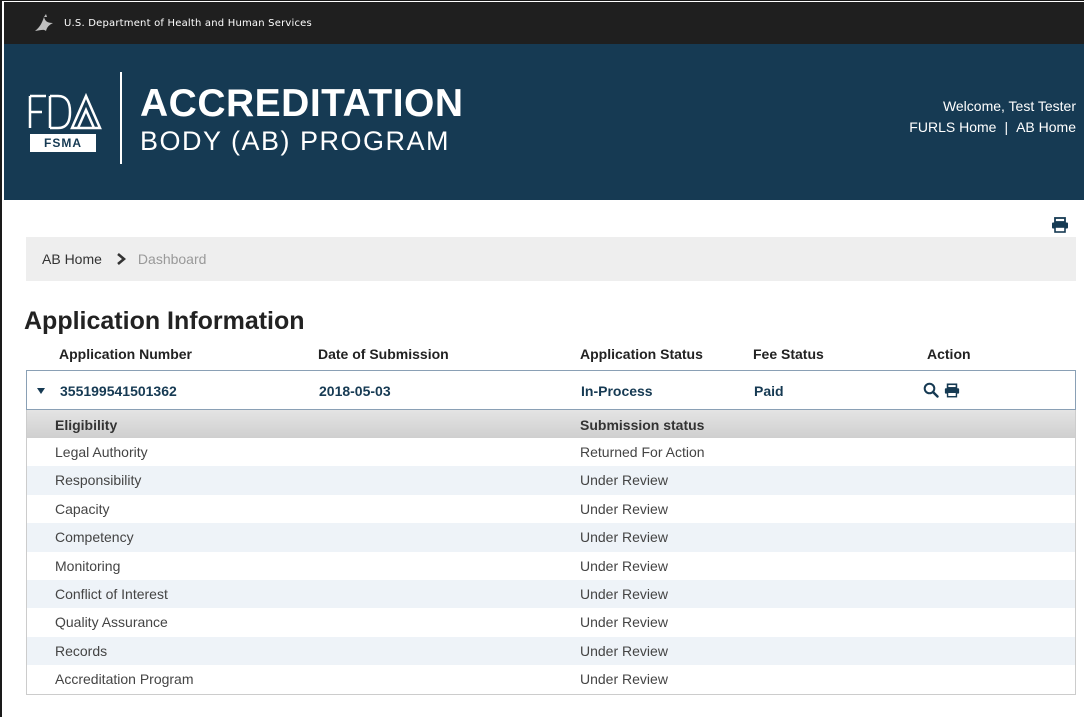 Image resolution: width=1084 pixels, height=717 pixels. I want to click on page-title: Application Information, so click(164, 321).